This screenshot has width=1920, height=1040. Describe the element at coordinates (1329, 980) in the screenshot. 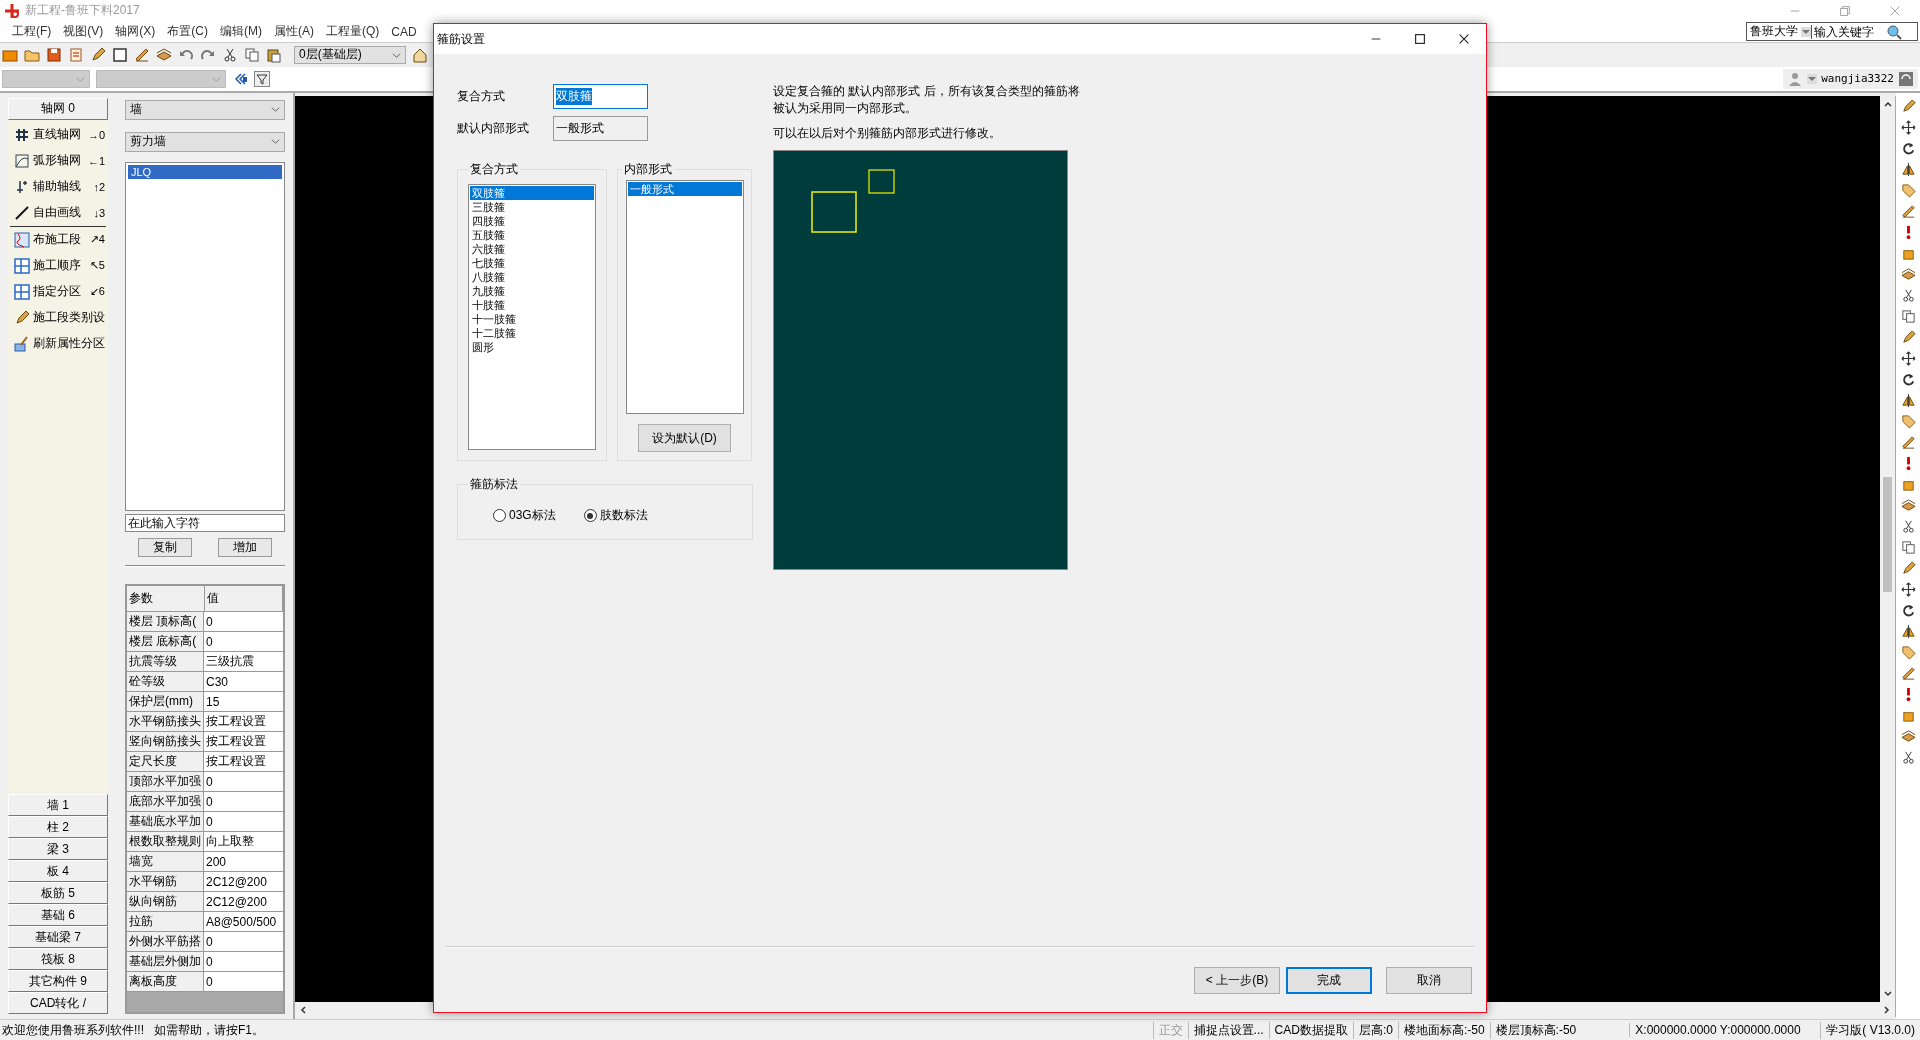

I see `dialog-button: 完成` at that location.